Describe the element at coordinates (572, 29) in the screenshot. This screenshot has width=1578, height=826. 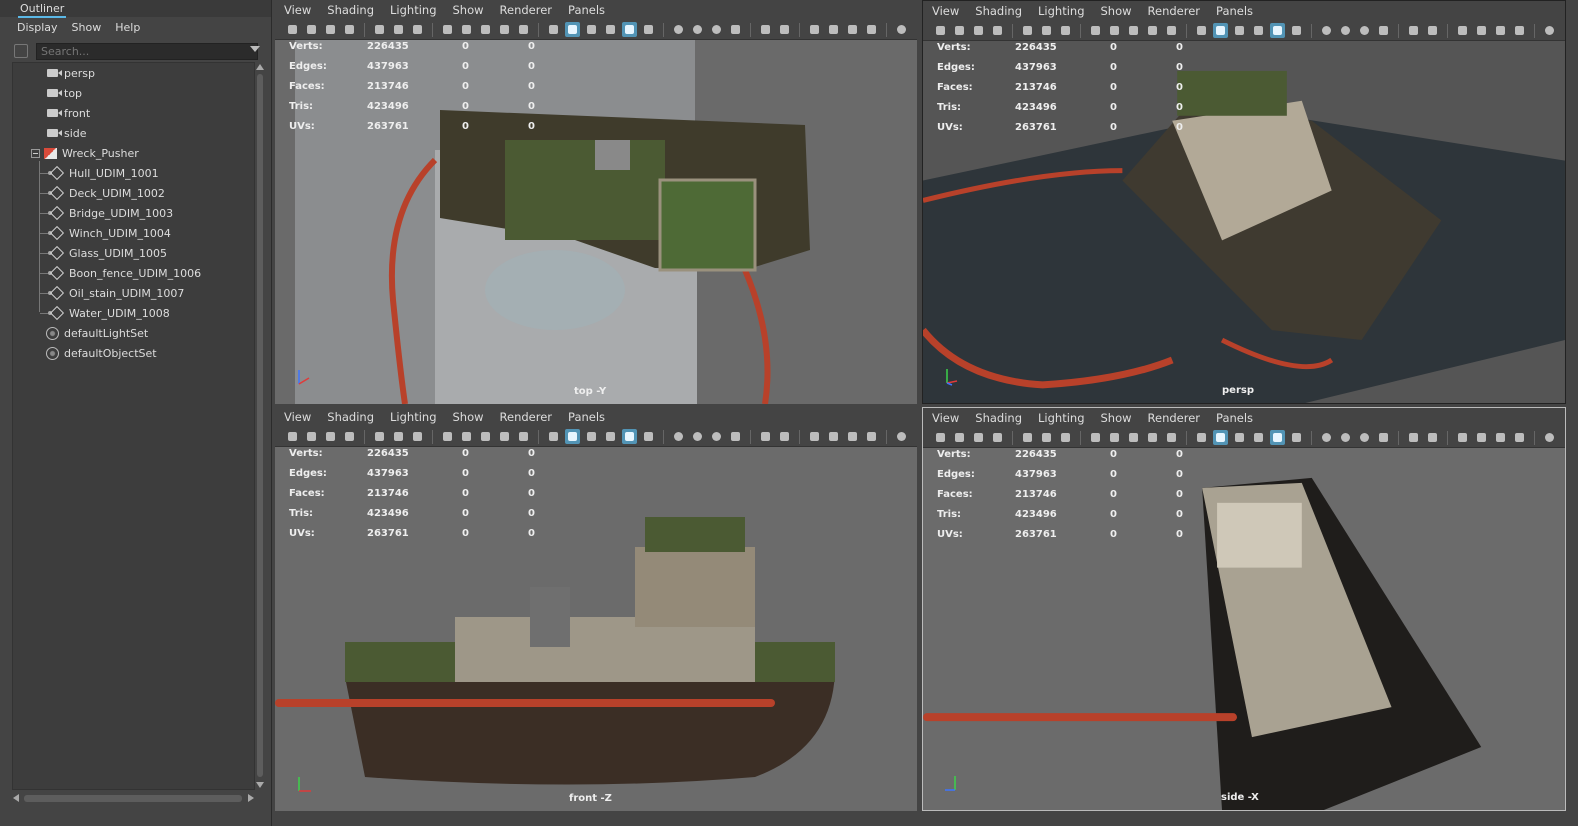
I see `default-material-icon` at that location.